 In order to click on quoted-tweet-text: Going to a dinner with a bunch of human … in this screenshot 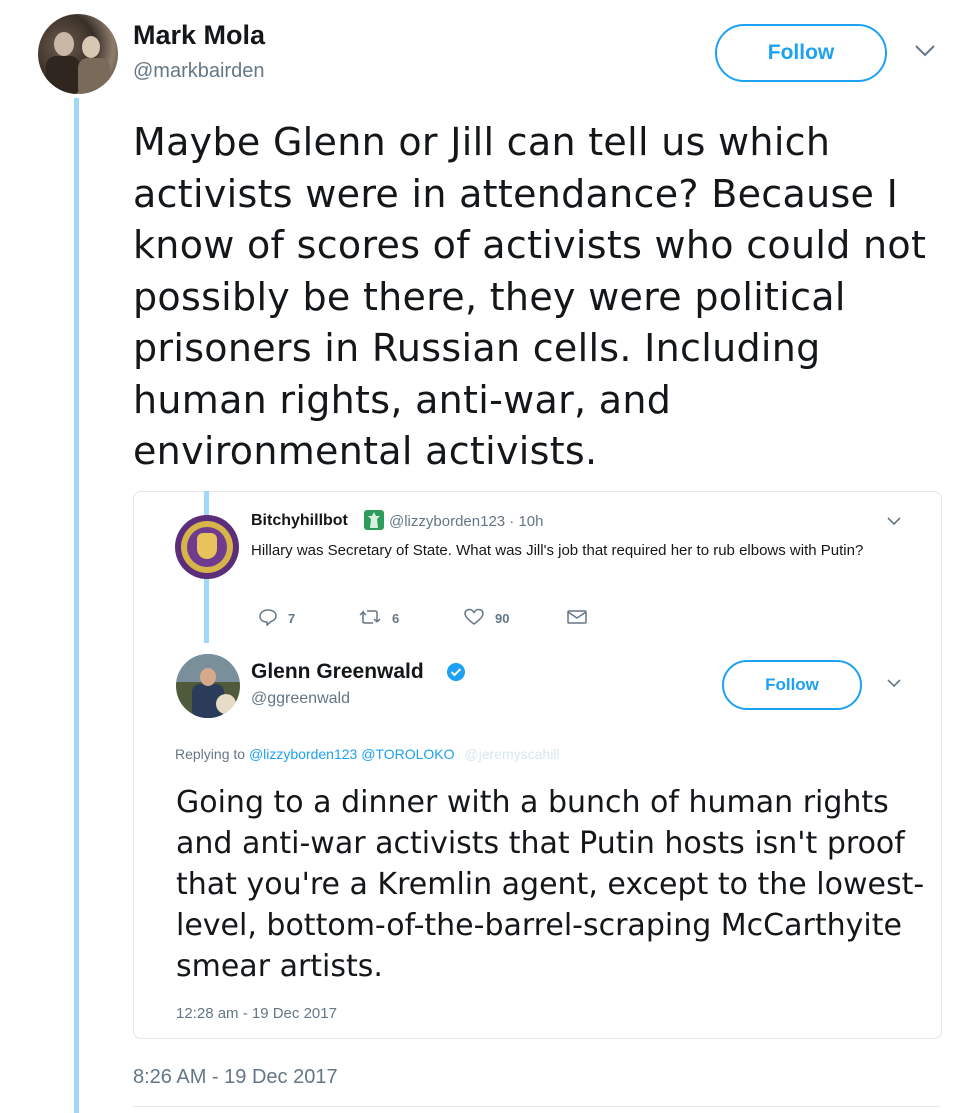, I will do `click(550, 884)`.